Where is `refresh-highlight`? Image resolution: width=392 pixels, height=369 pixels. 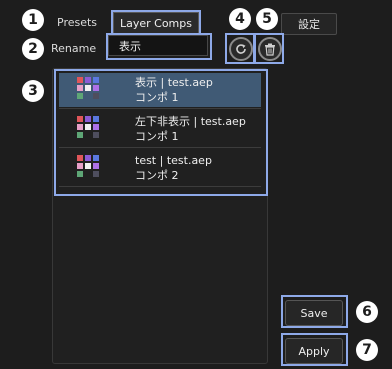 refresh-highlight is located at coordinates (240, 48).